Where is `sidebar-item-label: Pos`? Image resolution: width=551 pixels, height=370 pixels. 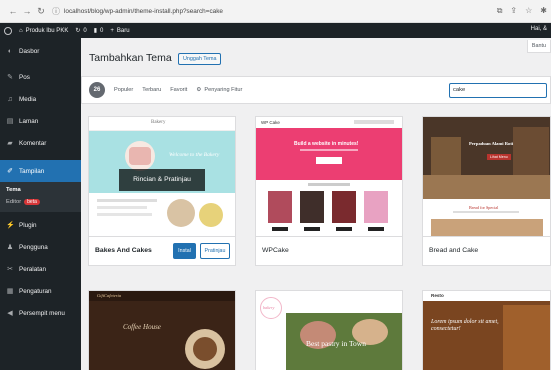 sidebar-item-label: Pos is located at coordinates (24, 77).